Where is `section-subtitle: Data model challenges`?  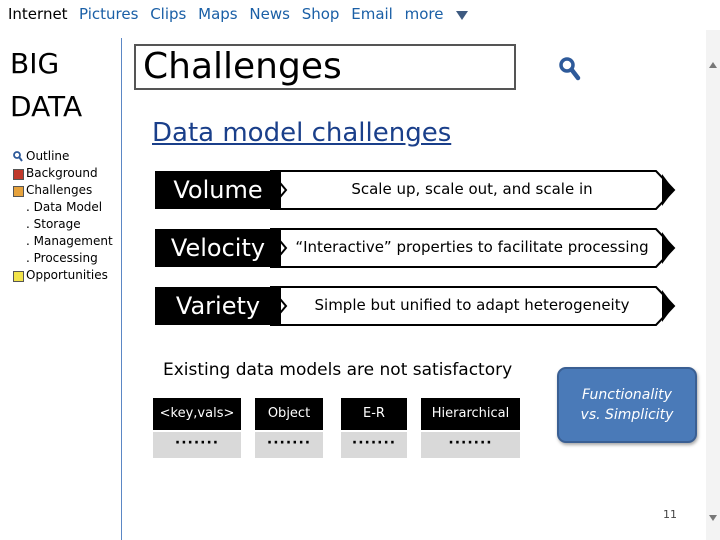
section-subtitle: Data model challenges is located at coordinates (301, 133).